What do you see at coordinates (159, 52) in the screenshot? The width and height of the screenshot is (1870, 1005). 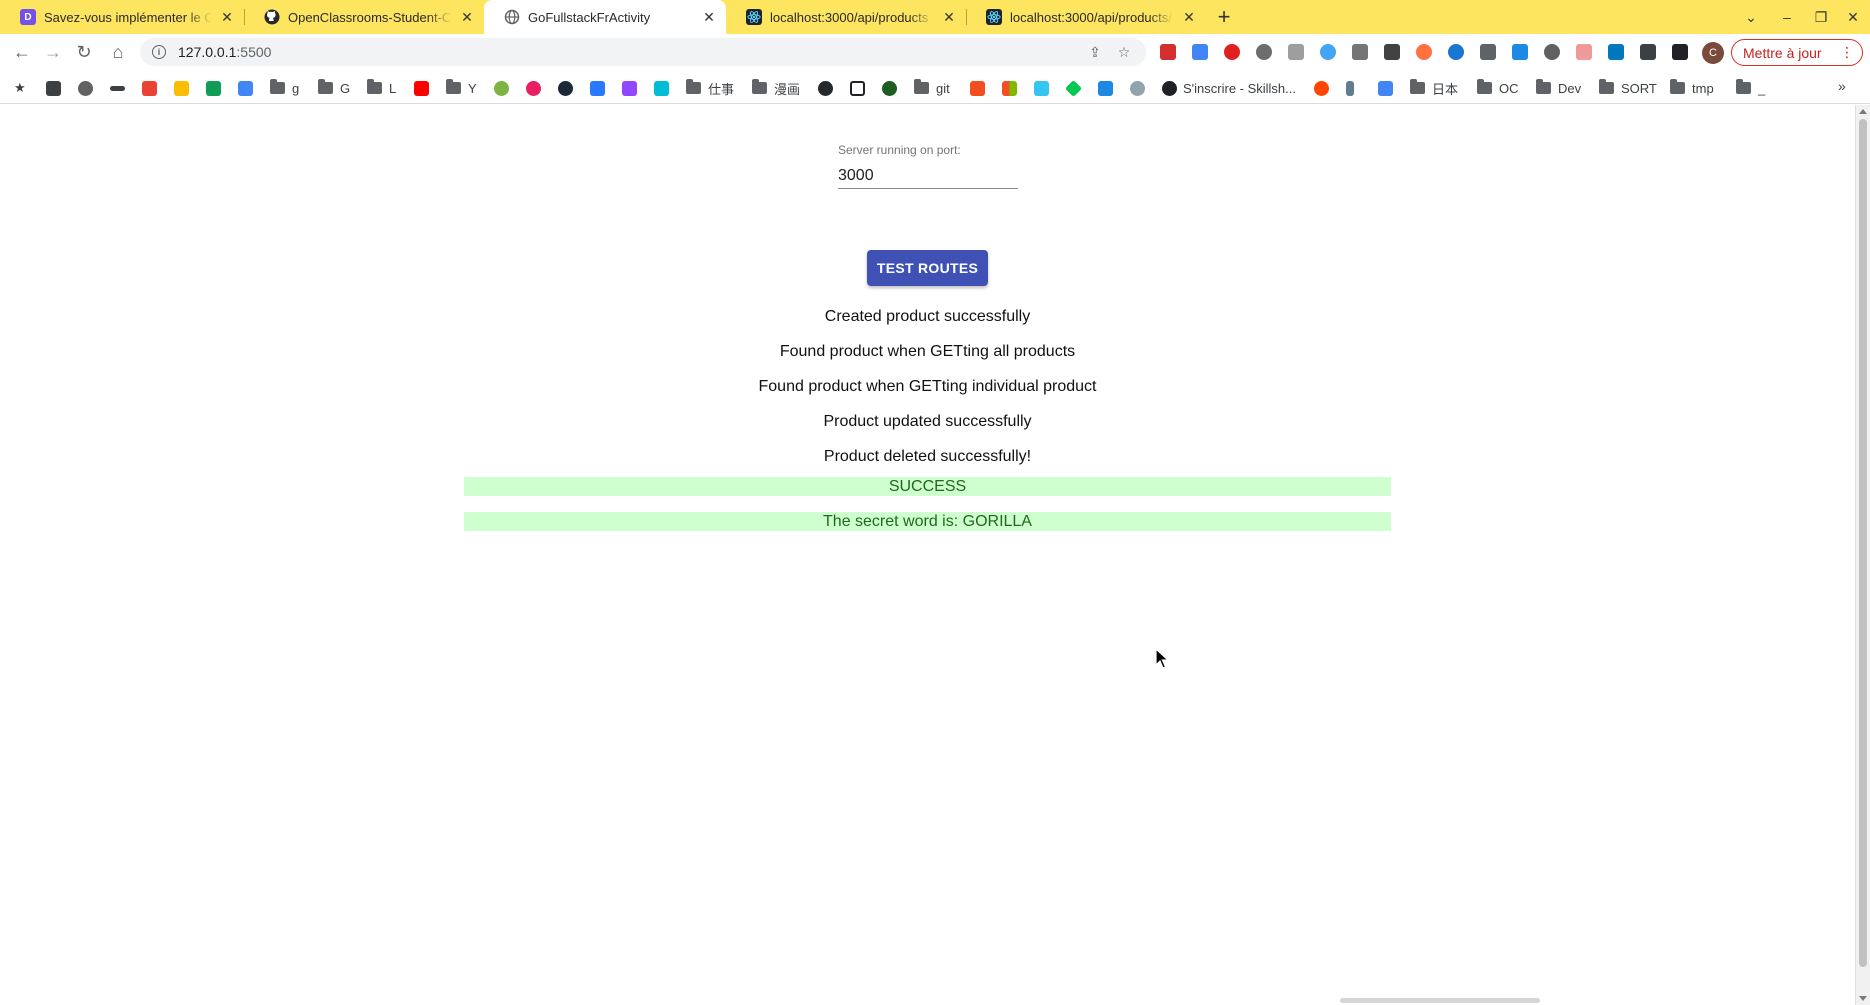 I see `site-info-icon: i` at bounding box center [159, 52].